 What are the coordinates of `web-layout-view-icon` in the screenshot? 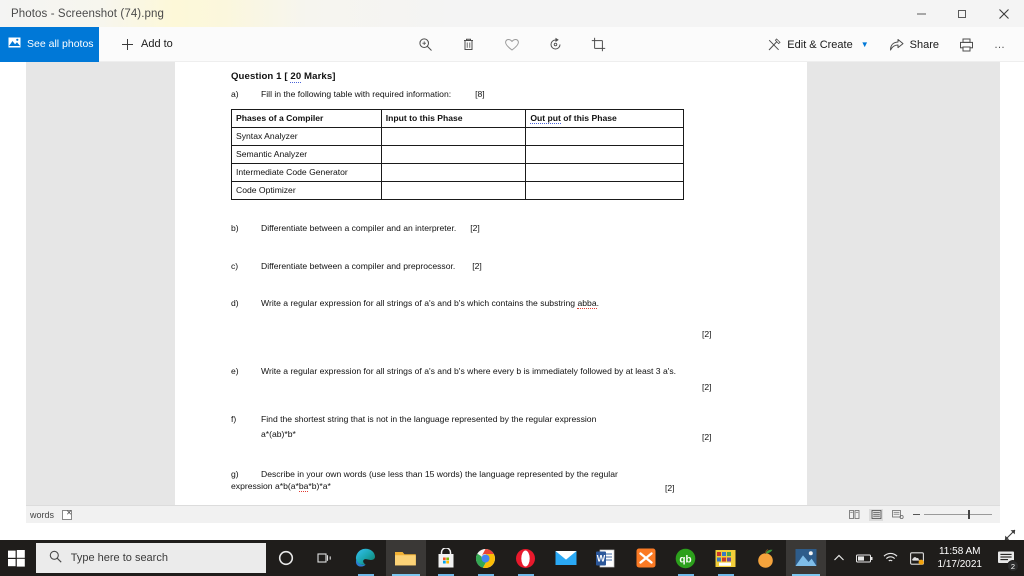 It's located at (898, 515).